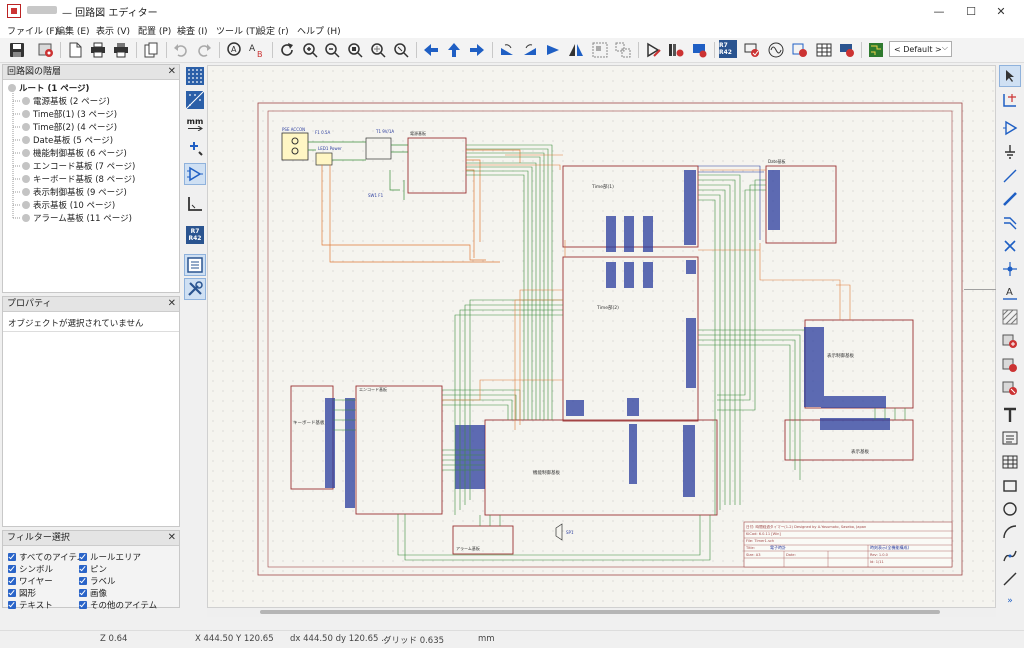 This screenshot has height=648, width=1024. I want to click on pcb-editor-icon, so click(876, 50).